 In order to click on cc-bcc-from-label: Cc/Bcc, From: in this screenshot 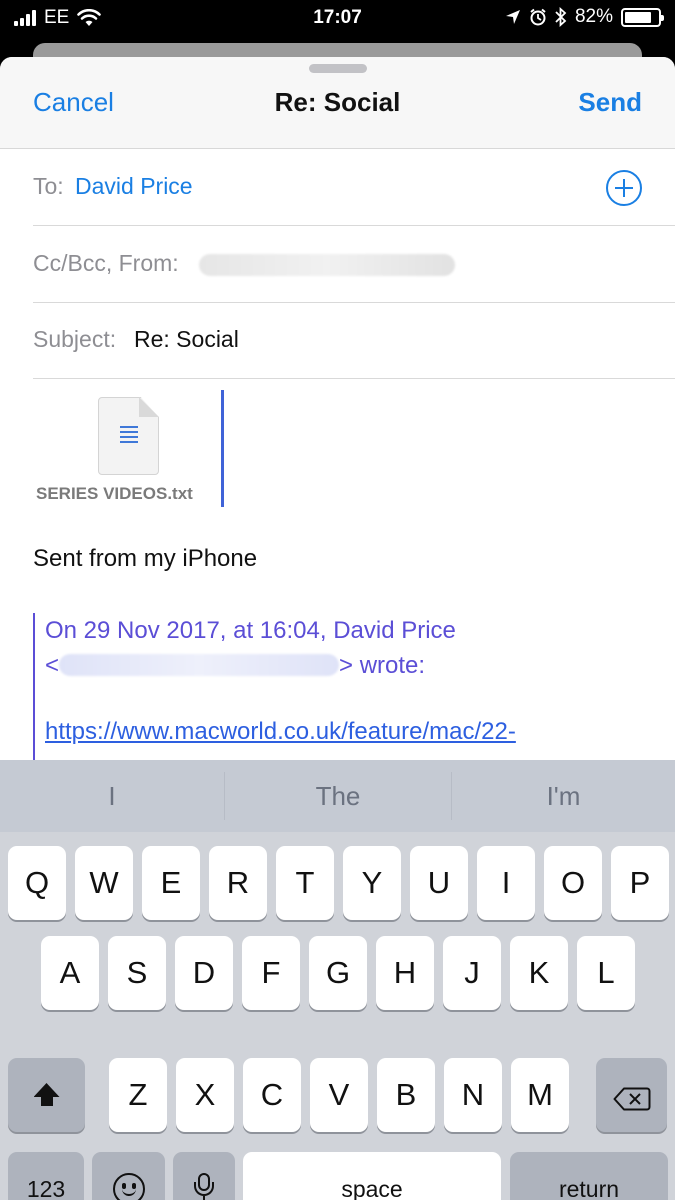, I will do `click(106, 263)`.